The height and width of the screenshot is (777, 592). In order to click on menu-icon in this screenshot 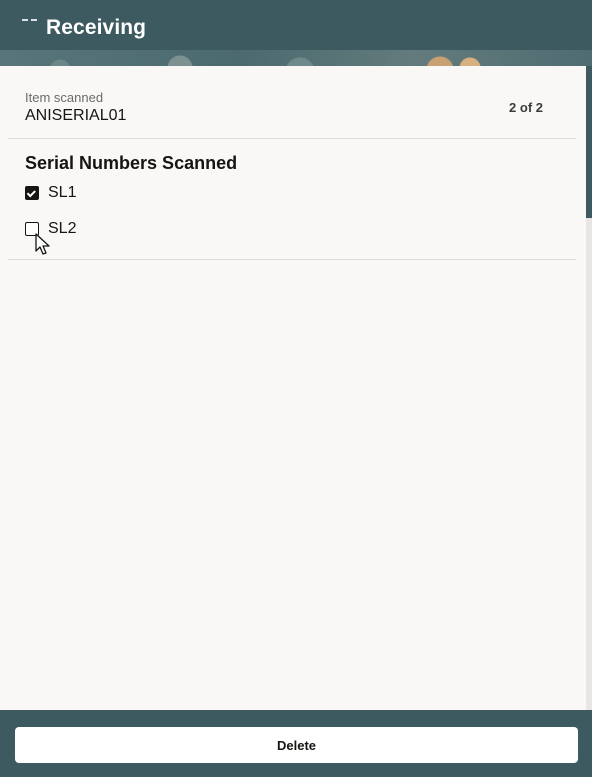, I will do `click(30, 21)`.